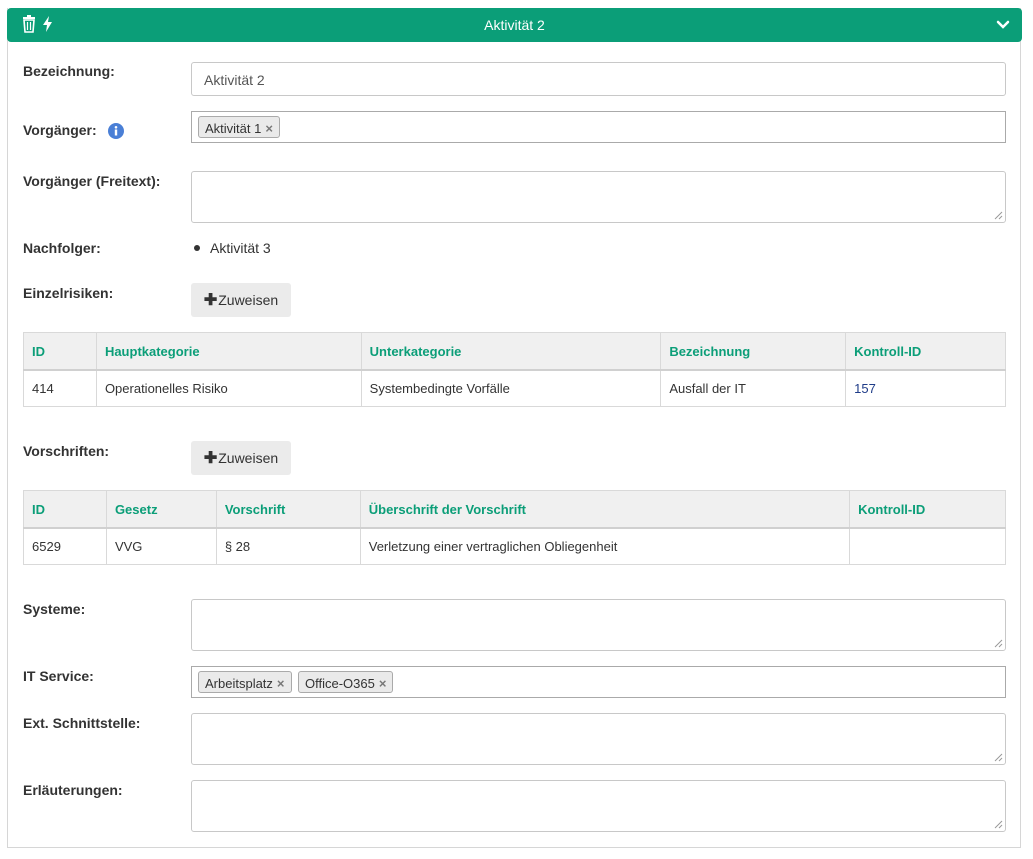 The image size is (1033, 859). Describe the element at coordinates (239, 683) in the screenshot. I see `tag-label: Arbeitsplatz` at that location.